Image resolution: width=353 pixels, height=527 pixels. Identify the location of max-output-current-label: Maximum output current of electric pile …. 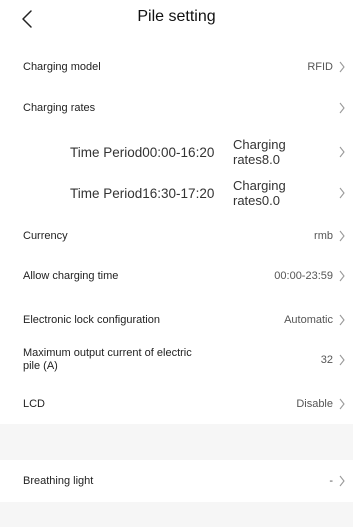
(107, 359).